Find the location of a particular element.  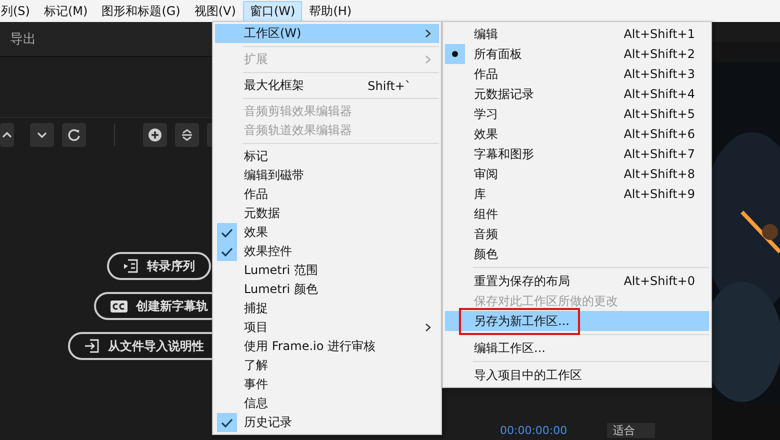

menu-item: 信息 is located at coordinates (327, 403).